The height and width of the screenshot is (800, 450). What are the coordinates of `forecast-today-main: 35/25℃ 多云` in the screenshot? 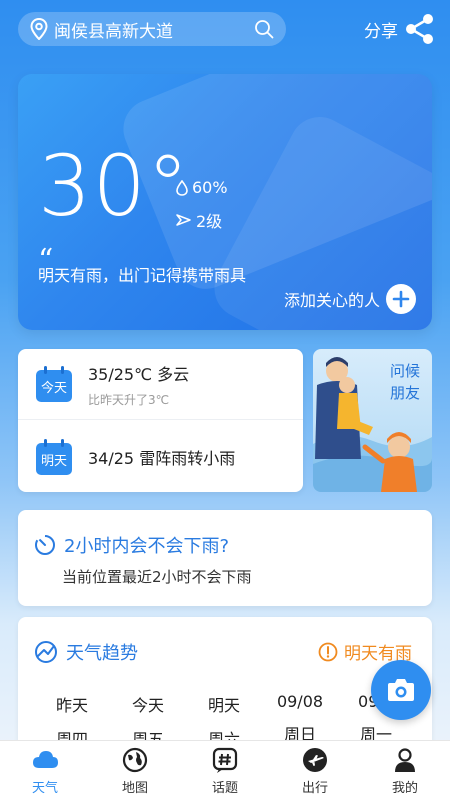 It's located at (139, 374).